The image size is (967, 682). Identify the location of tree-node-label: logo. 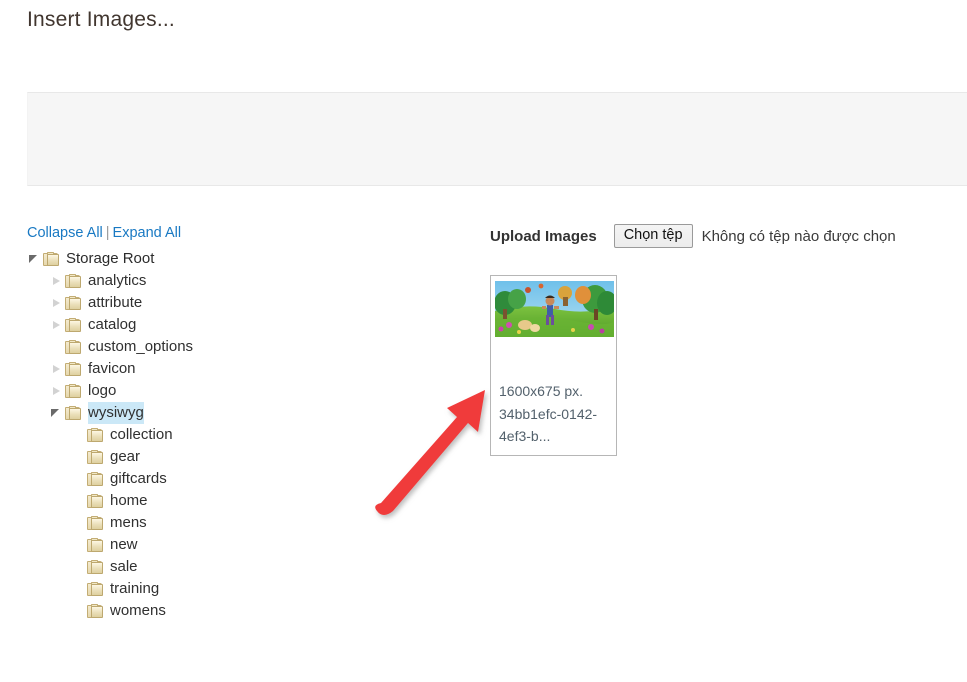
(102, 390).